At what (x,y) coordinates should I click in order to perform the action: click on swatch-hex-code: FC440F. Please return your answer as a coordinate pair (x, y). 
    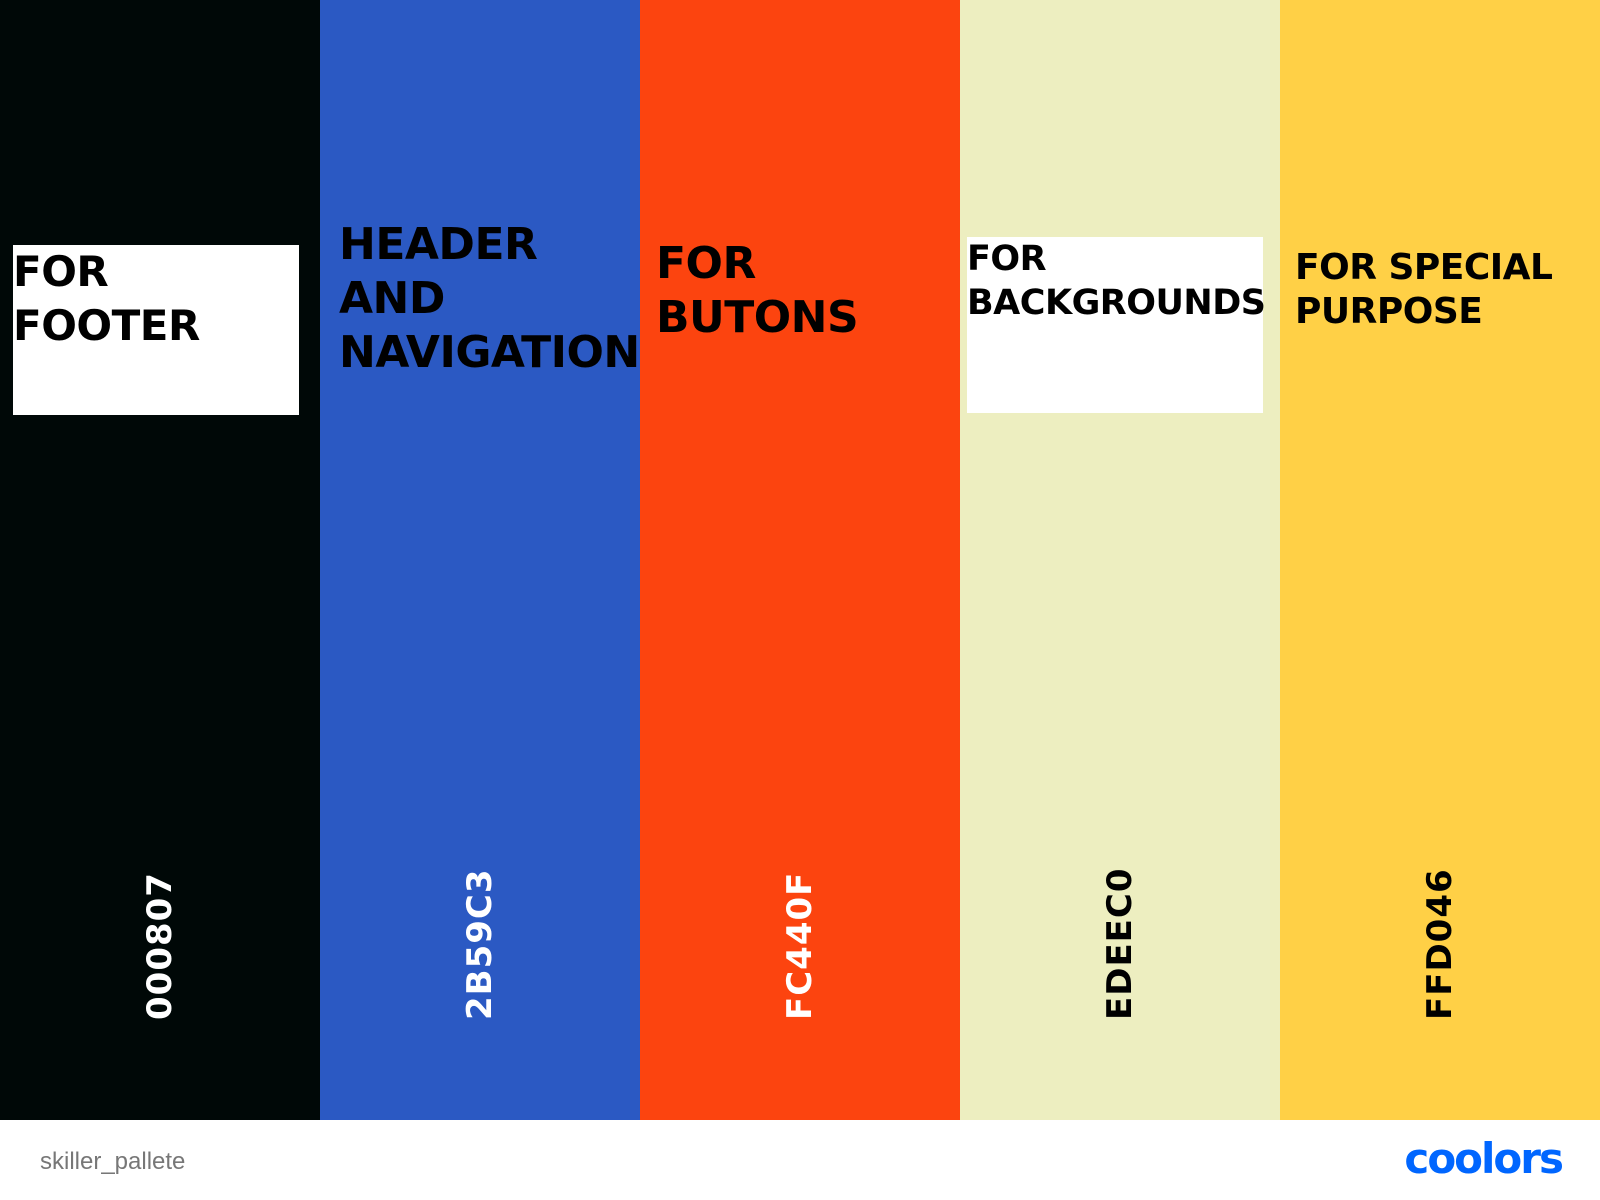
    Looking at the image, I should click on (800, 946).